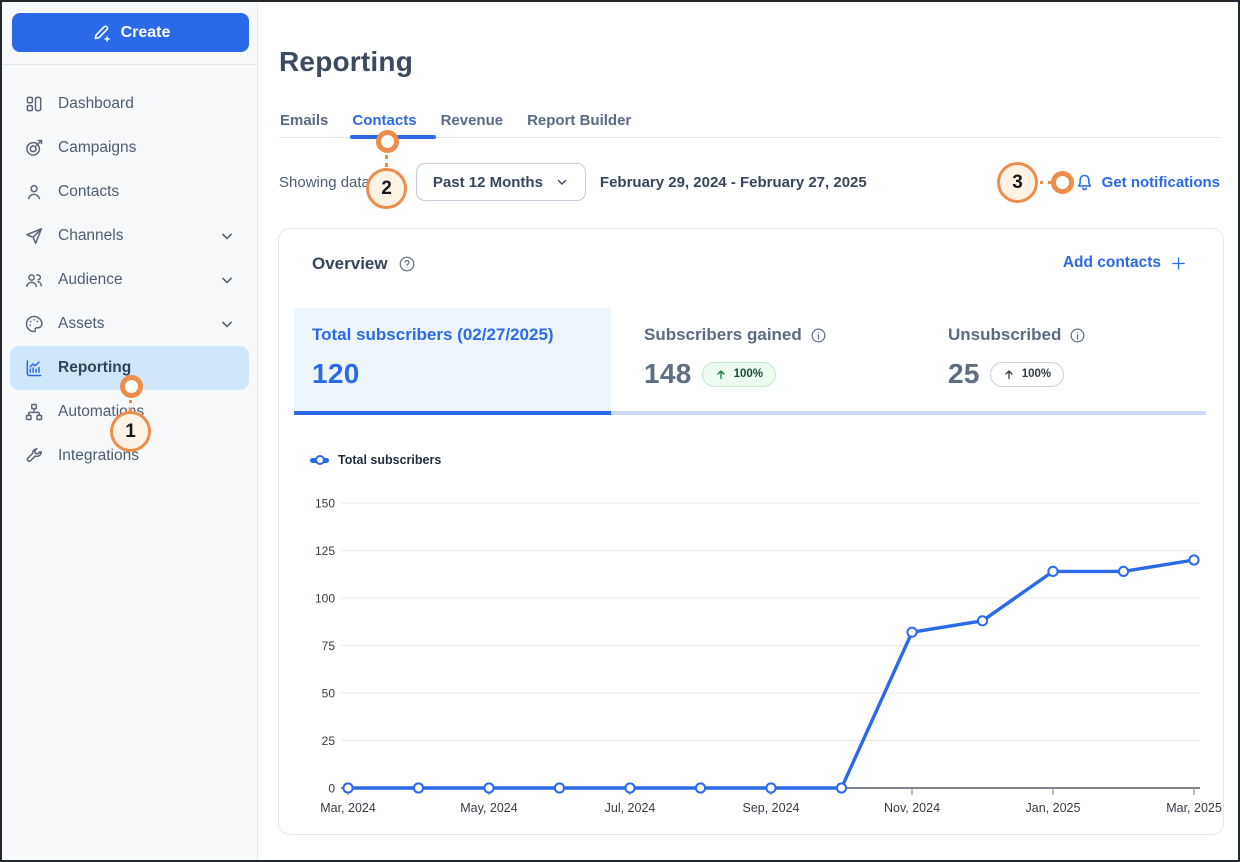  What do you see at coordinates (90, 279) in the screenshot?
I see `sidebar-item-label: Audience` at bounding box center [90, 279].